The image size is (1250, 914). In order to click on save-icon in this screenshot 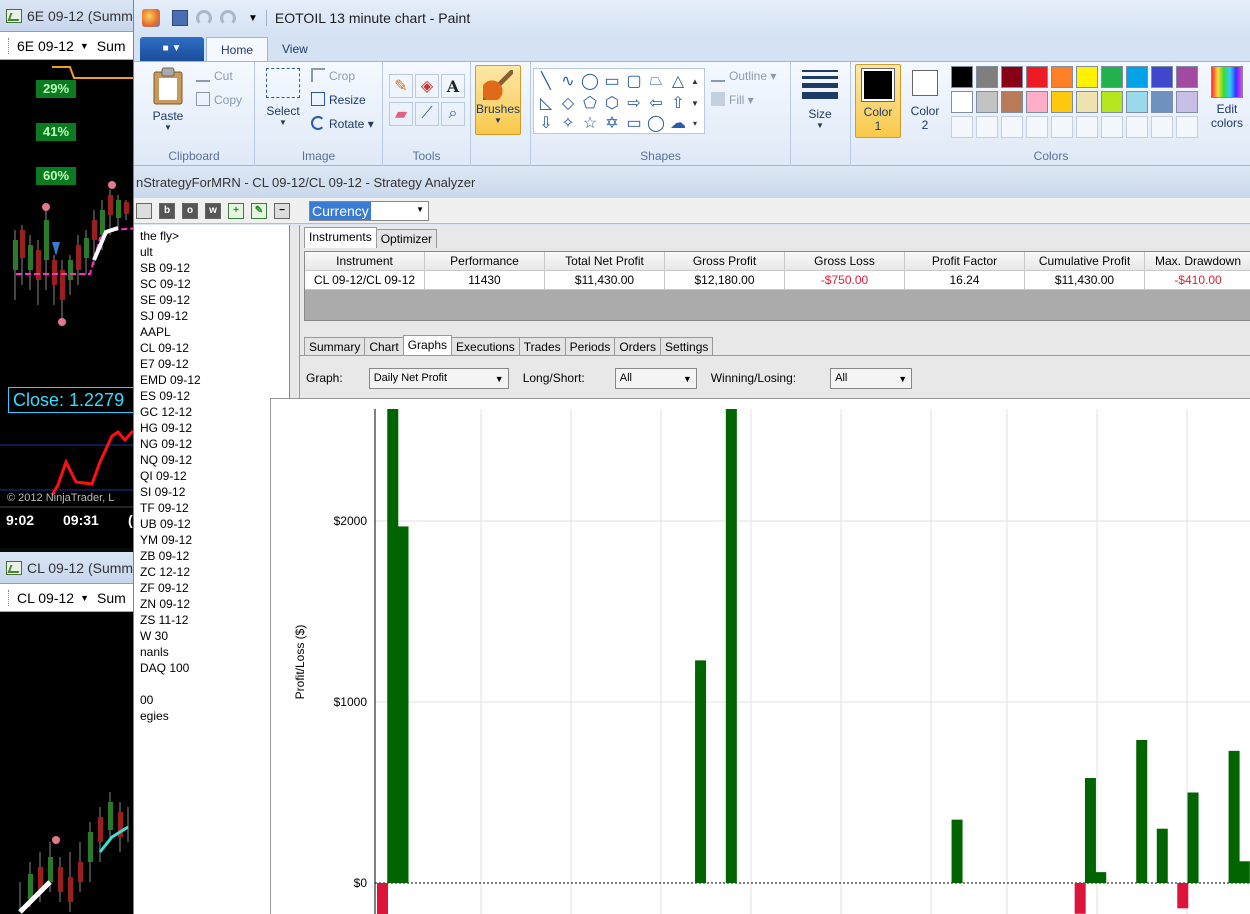, I will do `click(180, 18)`.